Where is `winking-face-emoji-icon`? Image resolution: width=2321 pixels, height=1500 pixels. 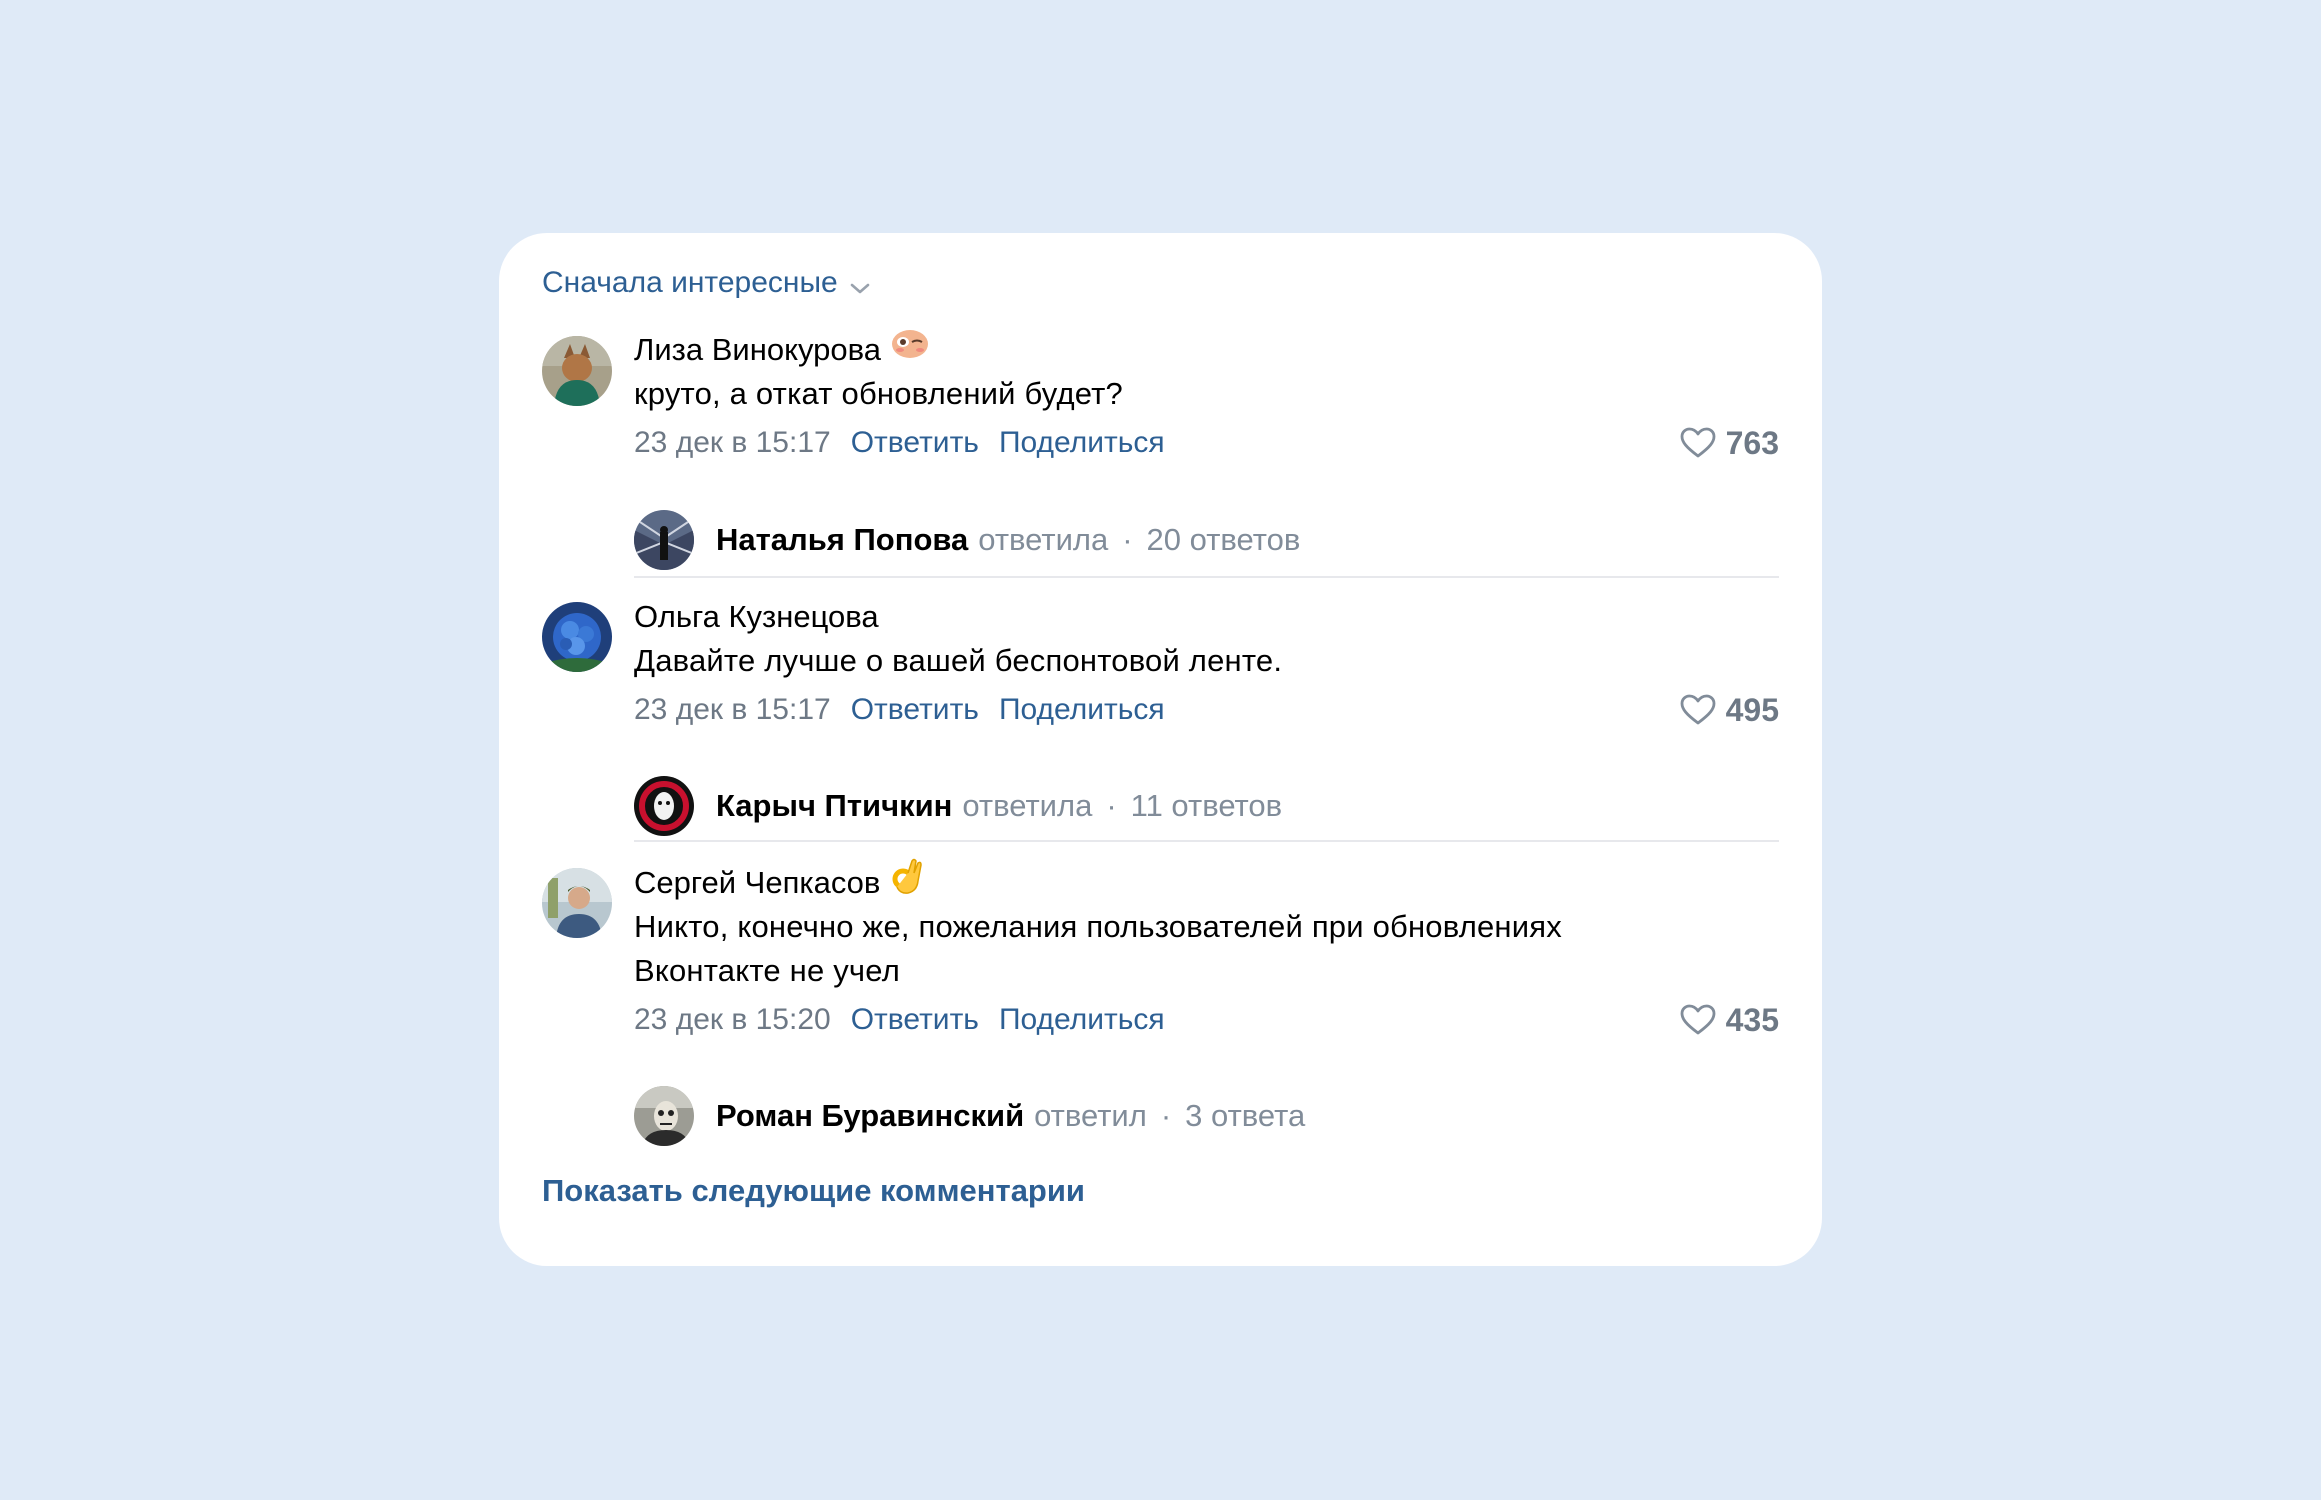
winking-face-emoji-icon is located at coordinates (910, 350).